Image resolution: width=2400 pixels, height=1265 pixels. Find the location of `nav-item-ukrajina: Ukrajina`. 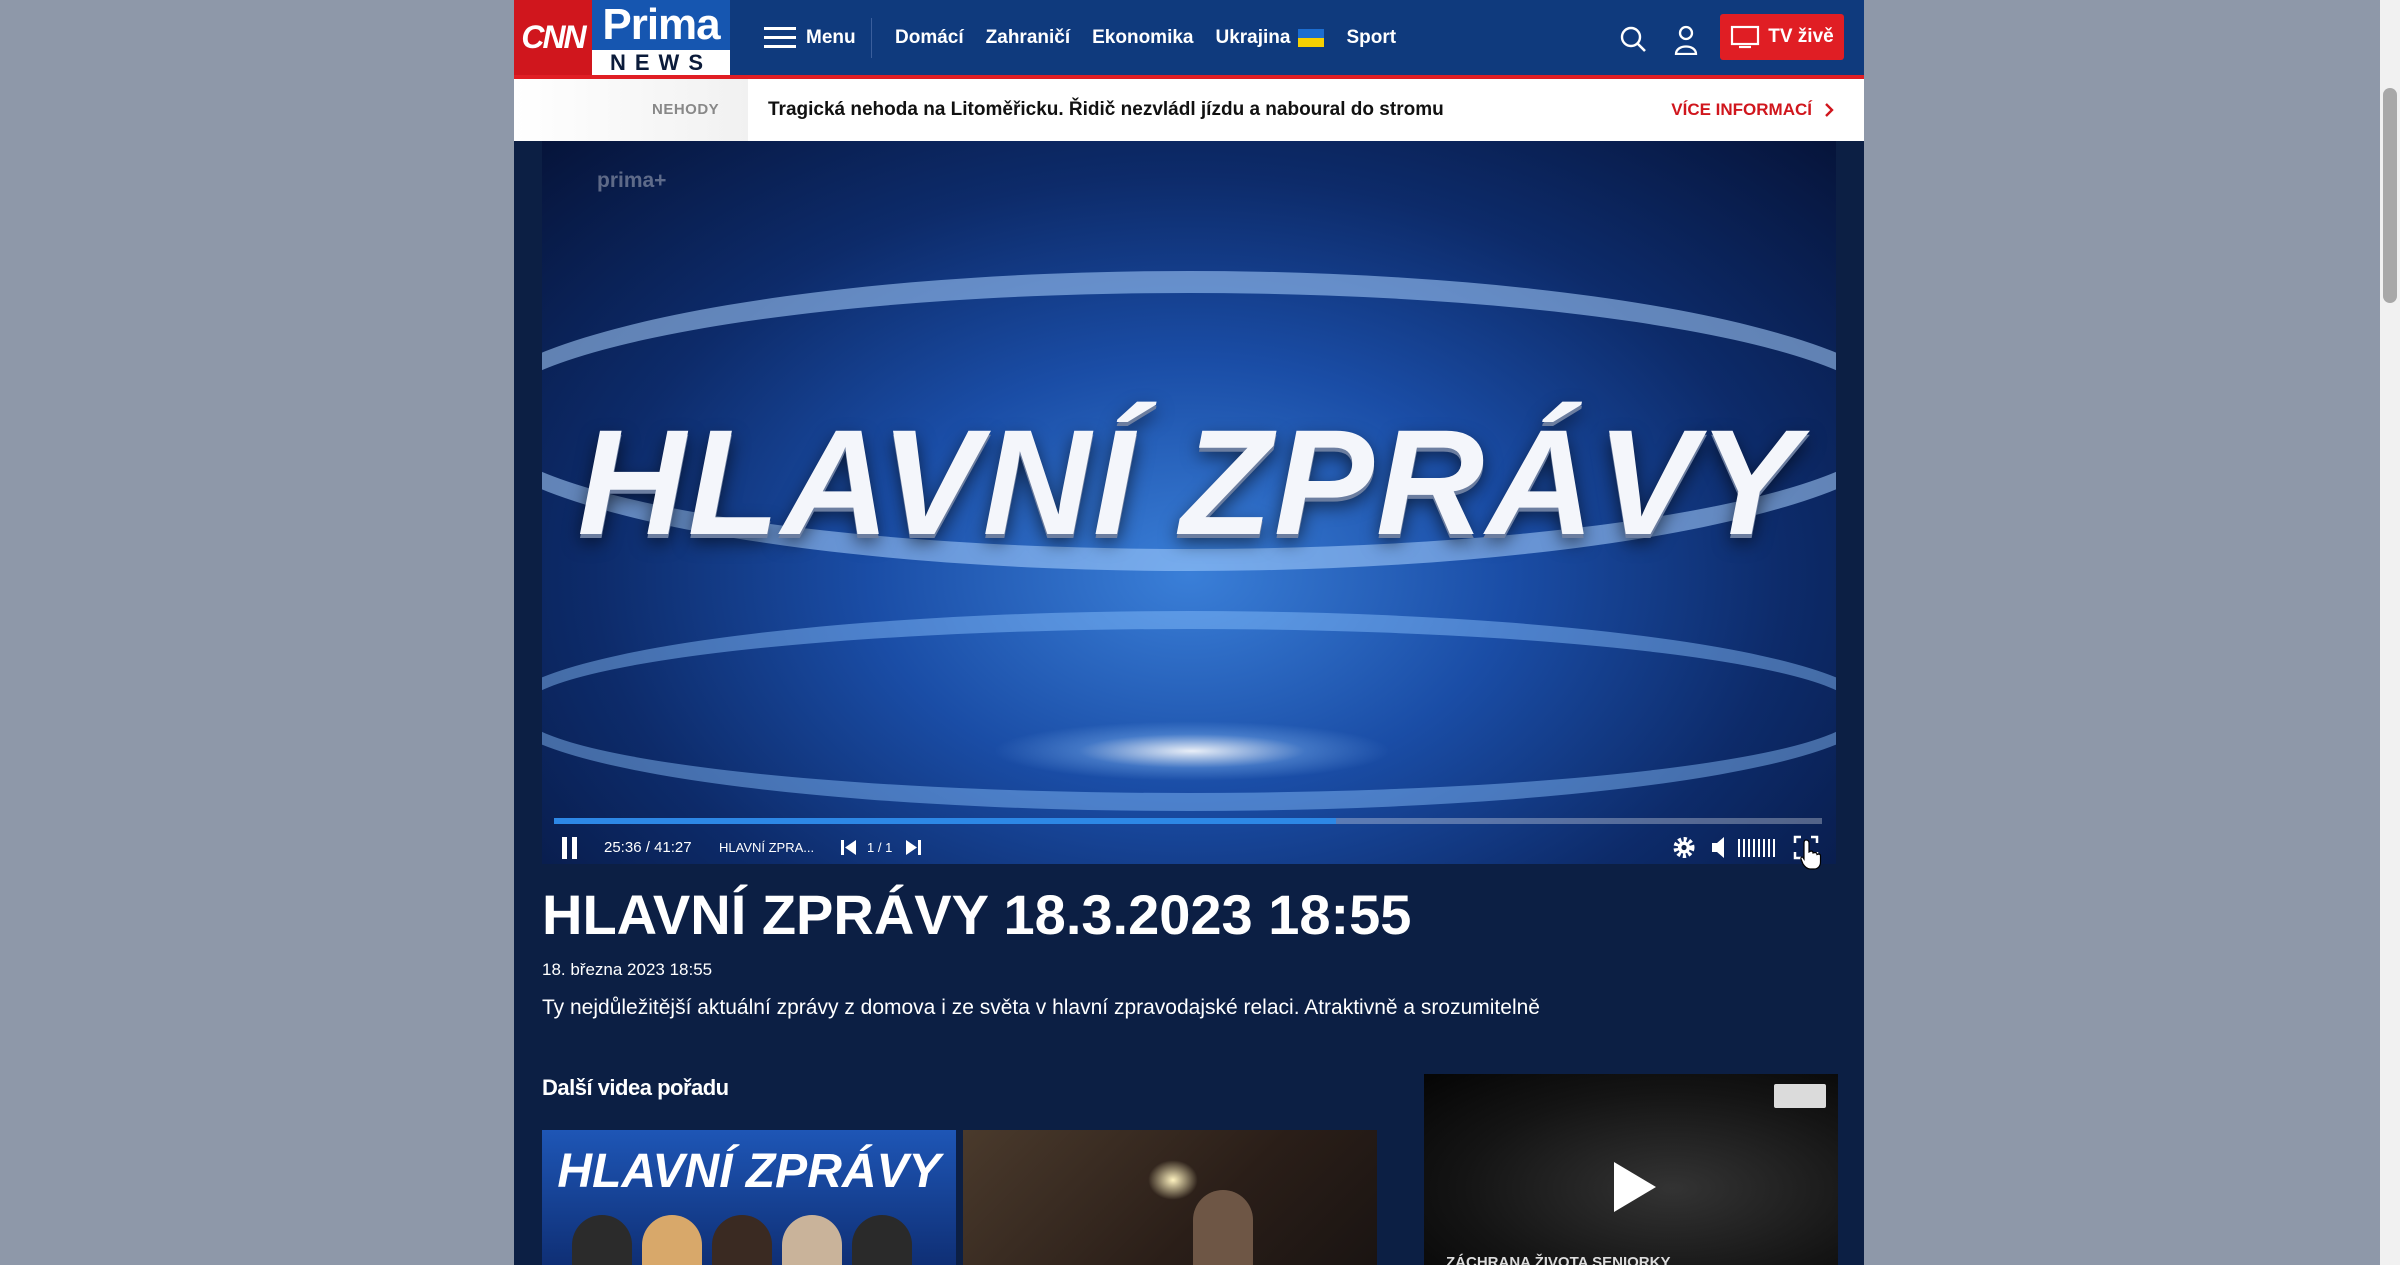

nav-item-ukrajina: Ukrajina is located at coordinates (1270, 38).